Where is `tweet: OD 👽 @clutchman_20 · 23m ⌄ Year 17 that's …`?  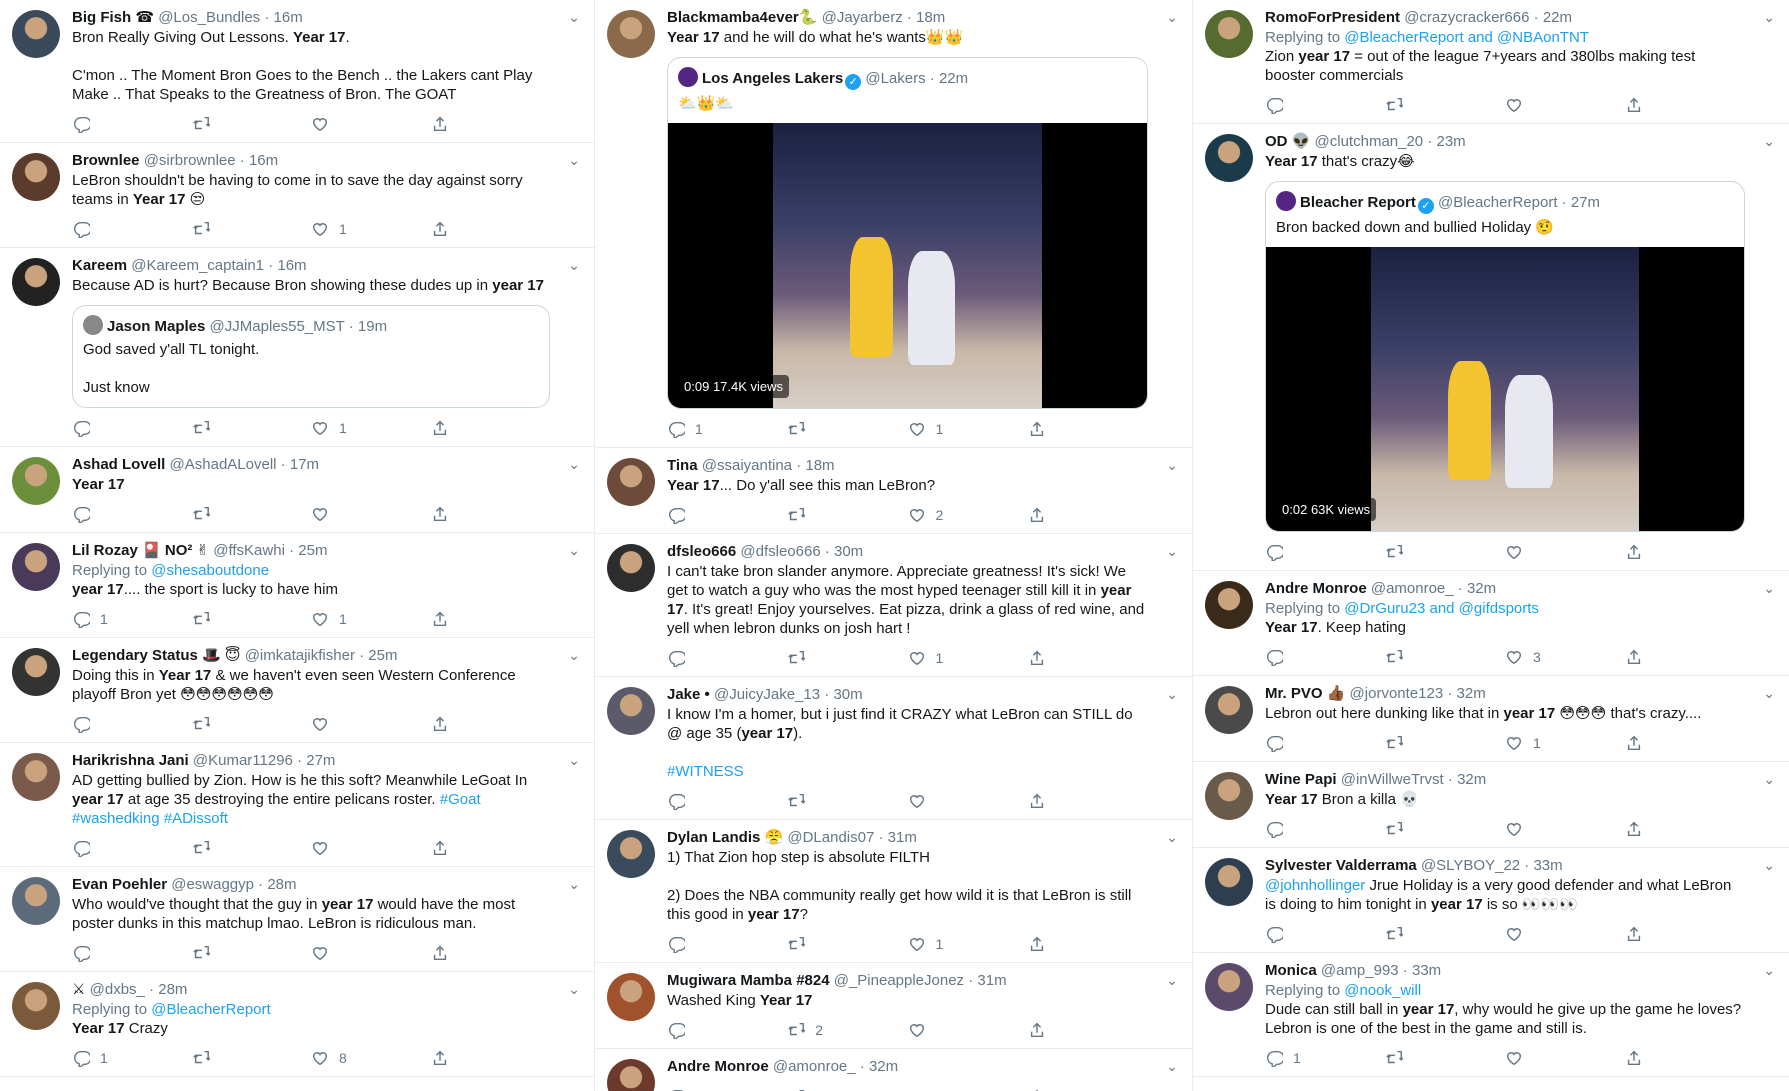
tweet: OD 👽 @clutchman_20 · 23m ⌄ Year 17 that's … is located at coordinates (1491, 347).